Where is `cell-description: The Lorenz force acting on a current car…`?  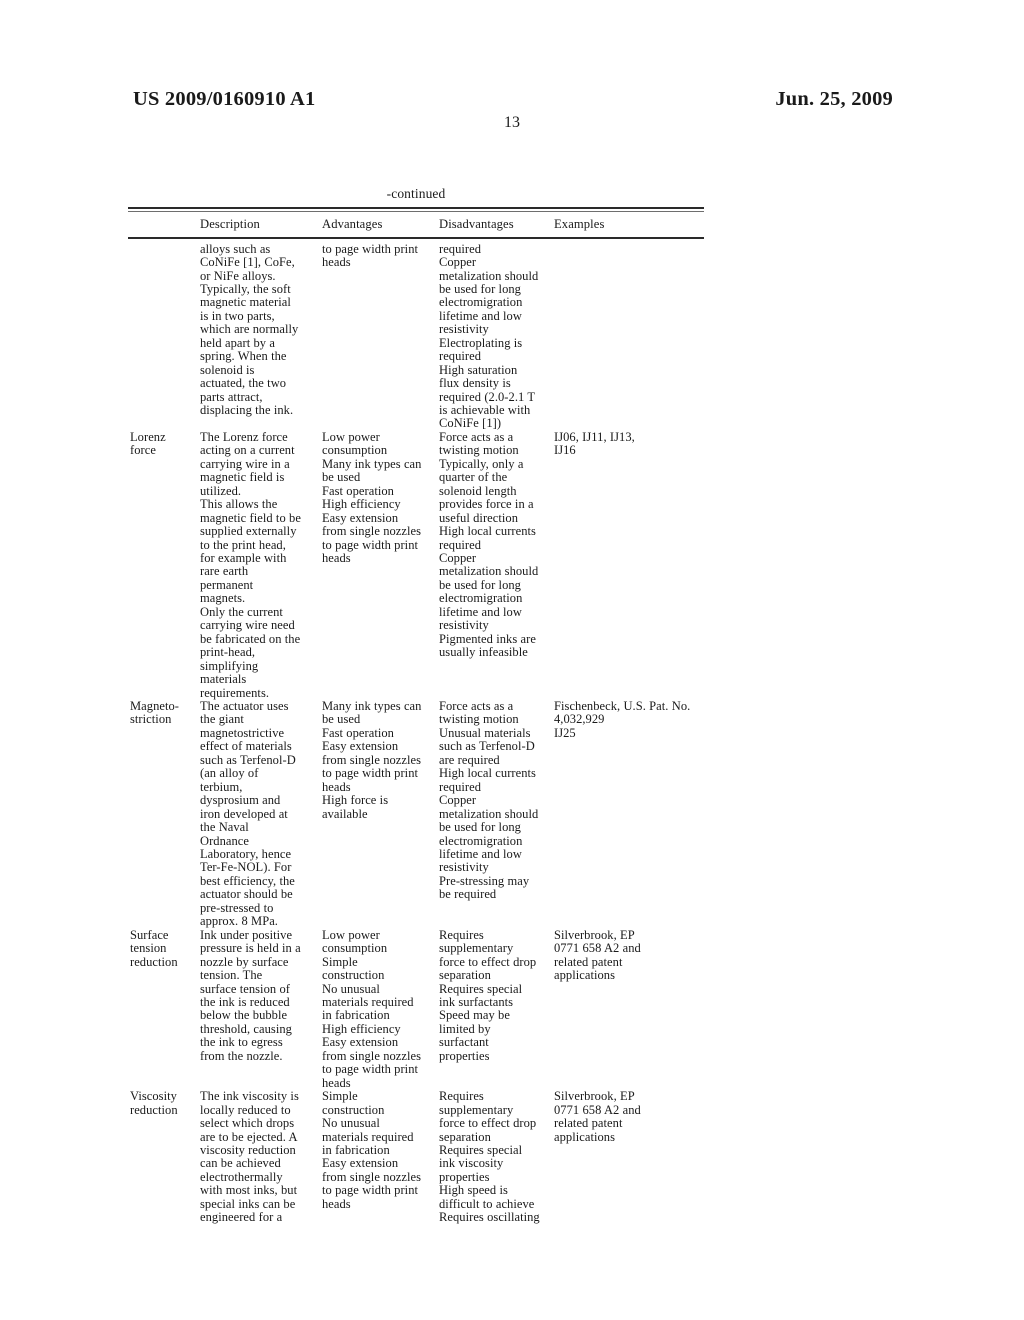 cell-description: The Lorenz force acting on a current car… is located at coordinates (250, 564).